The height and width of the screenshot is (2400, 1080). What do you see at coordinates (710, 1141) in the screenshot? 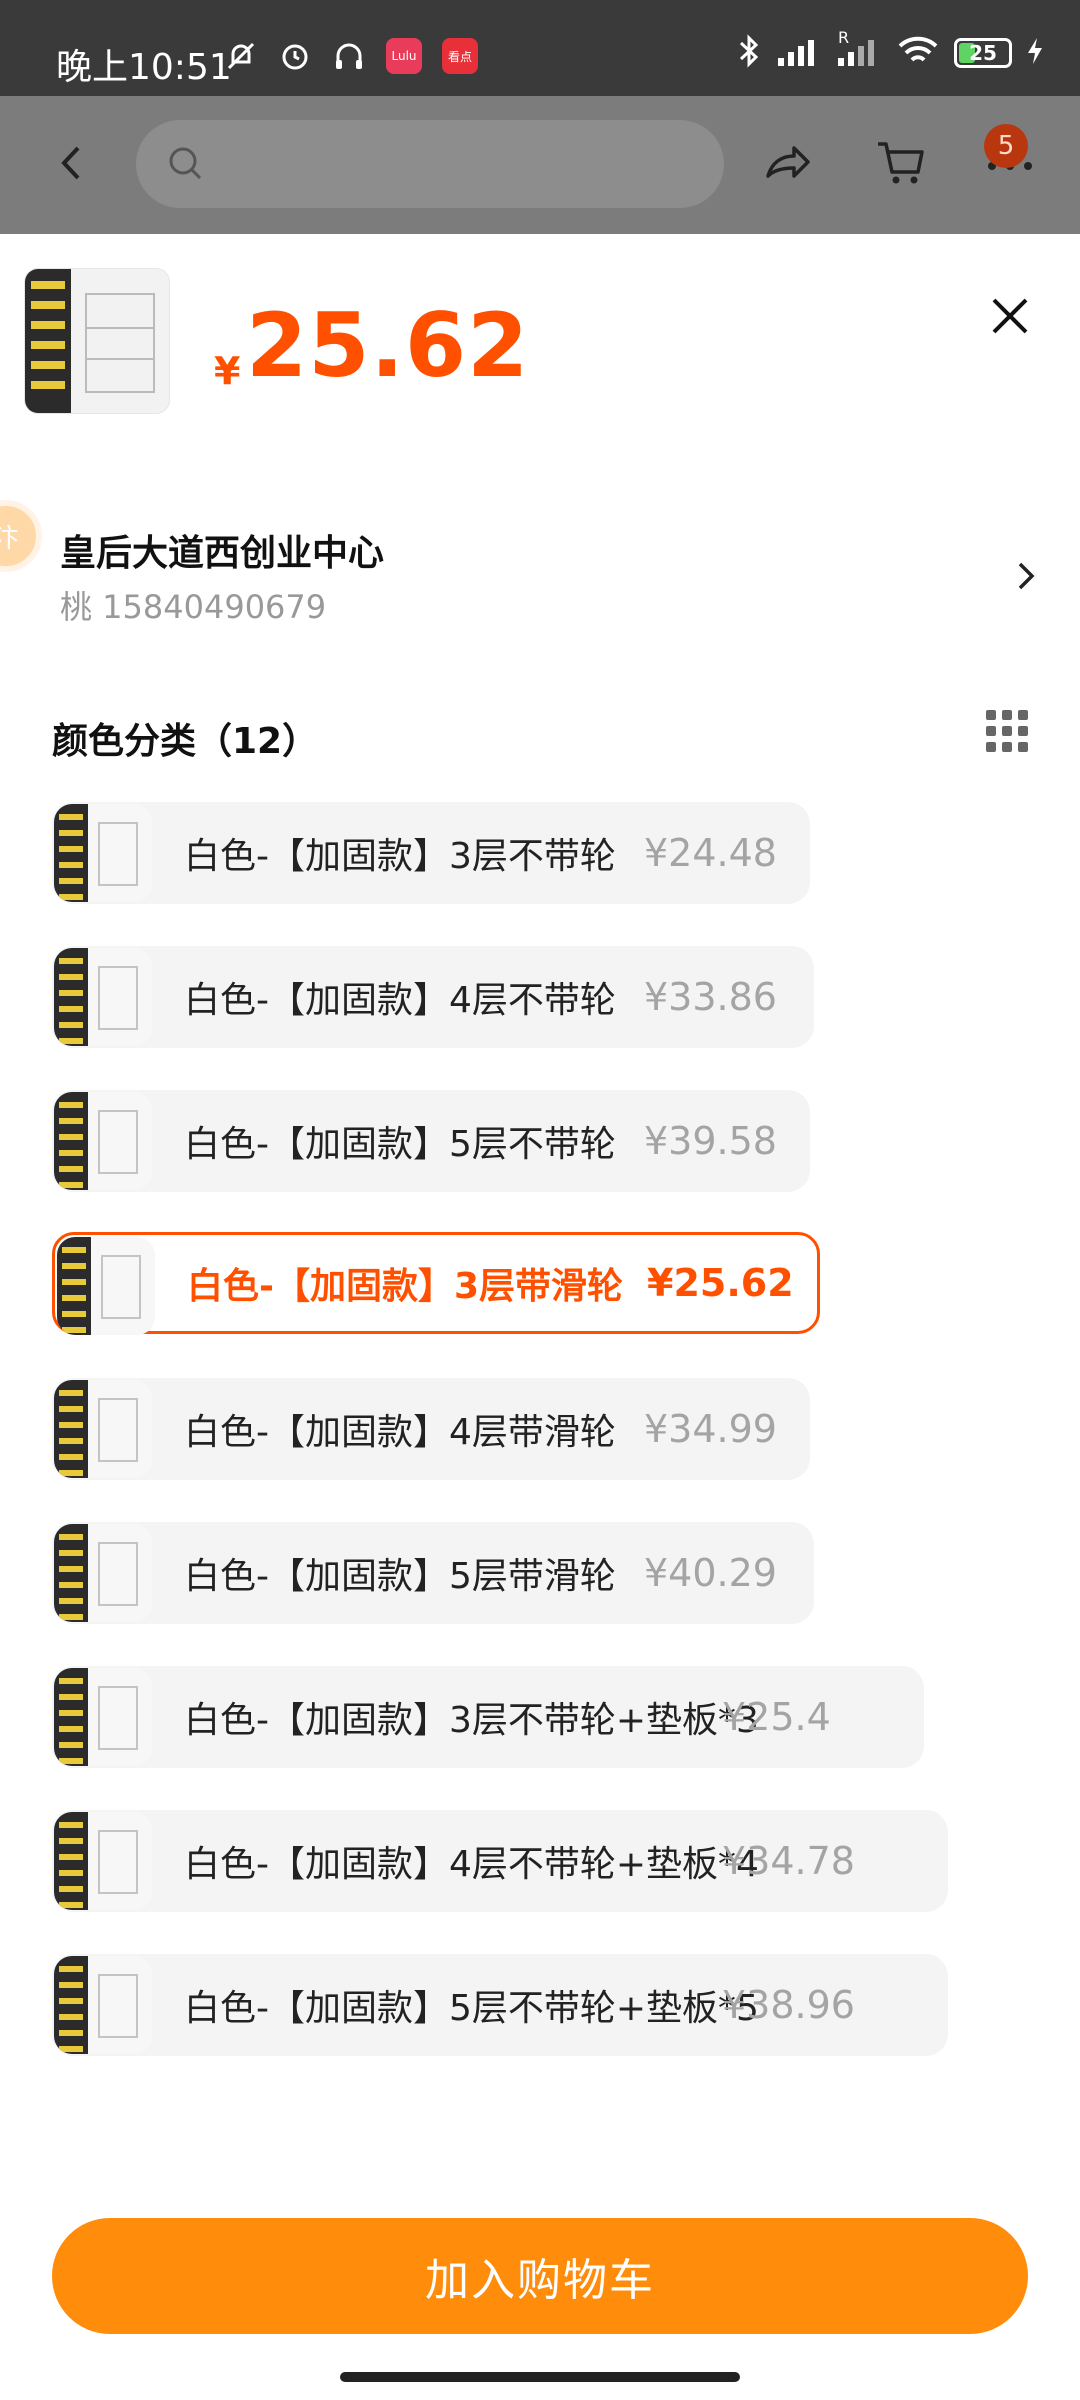
I see `option-price: ¥39.58` at bounding box center [710, 1141].